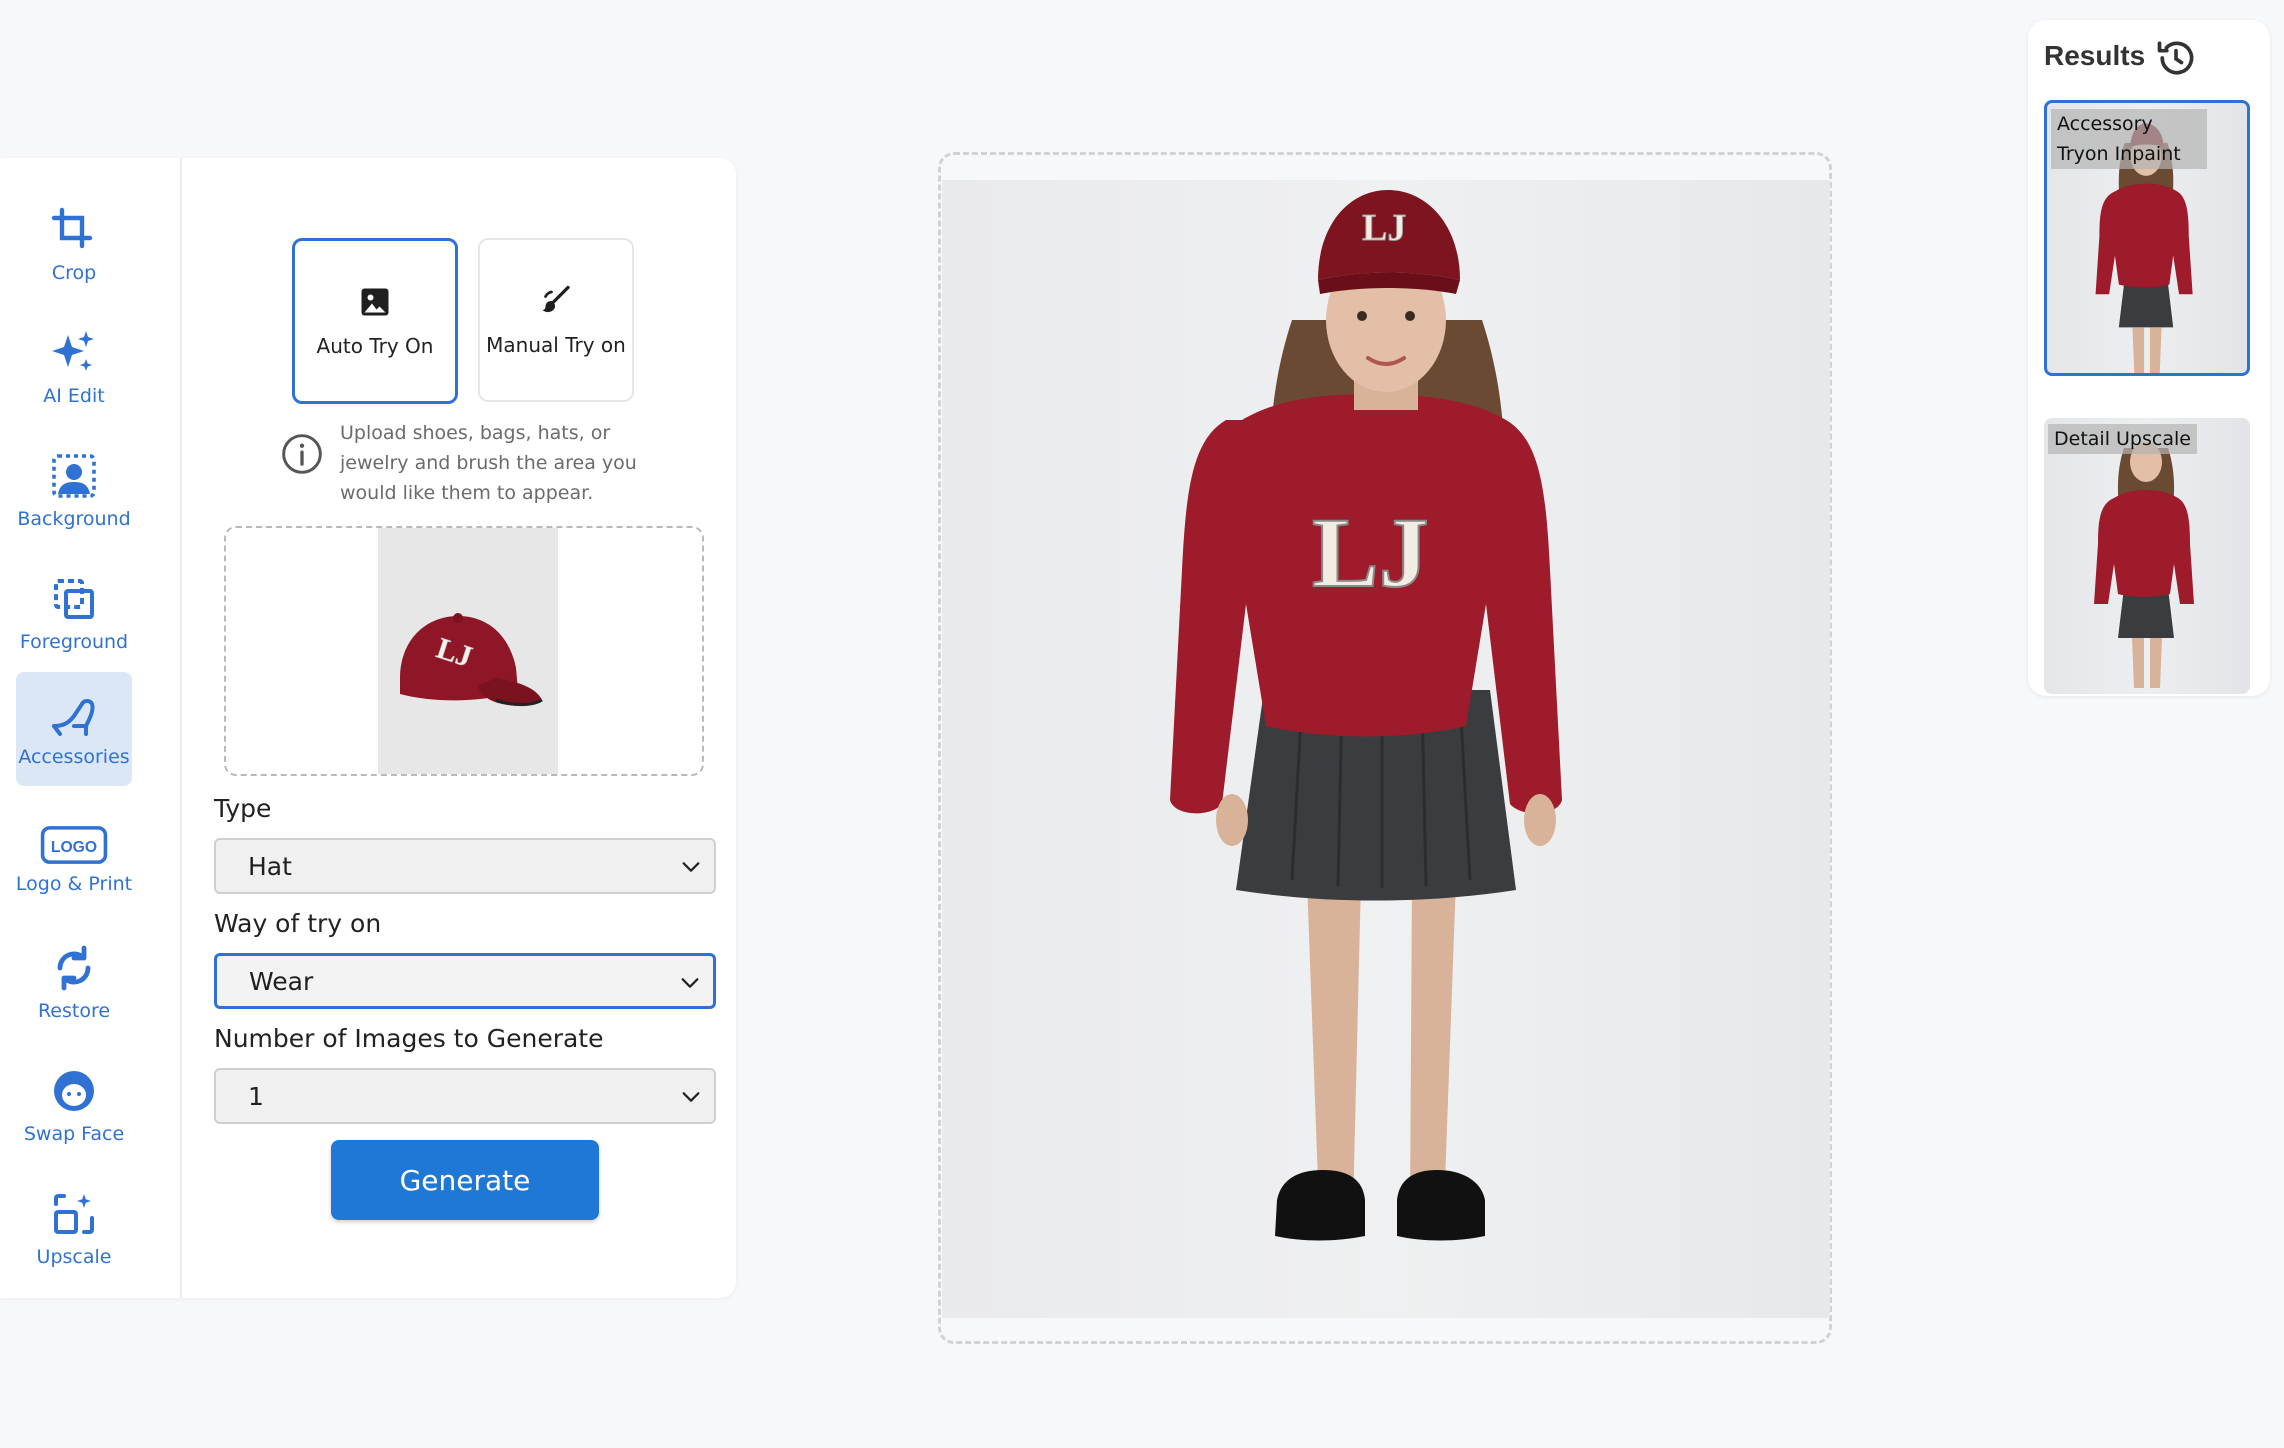 The image size is (2284, 1448). Describe the element at coordinates (74, 1134) in the screenshot. I see `tool-label-swap-face: Swap Face` at that location.